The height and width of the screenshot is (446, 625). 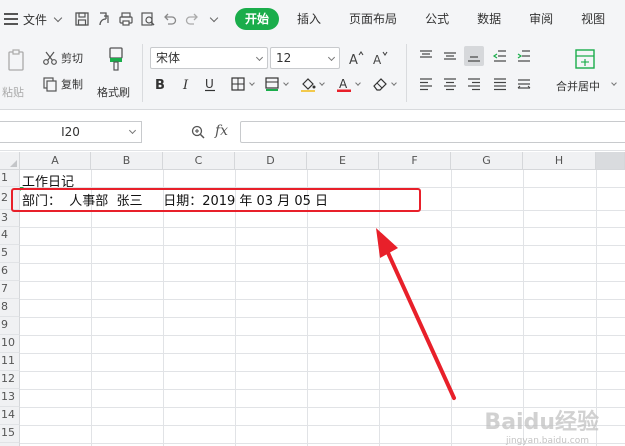 I want to click on copy-button: 复制, so click(x=62, y=84).